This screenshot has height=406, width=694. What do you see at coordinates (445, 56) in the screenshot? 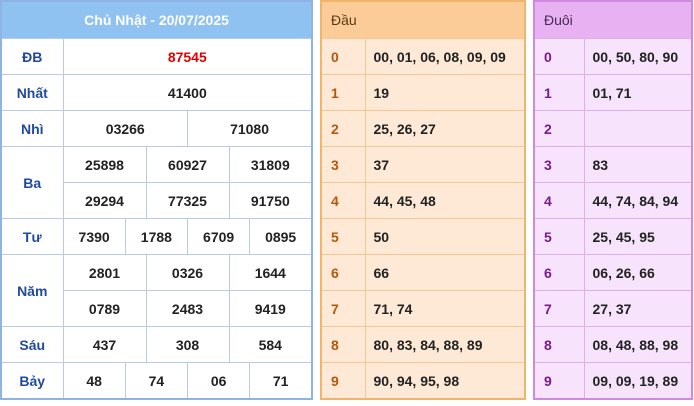
I see `head-numbers: 00, 01, 06, 08, 09, 09` at bounding box center [445, 56].